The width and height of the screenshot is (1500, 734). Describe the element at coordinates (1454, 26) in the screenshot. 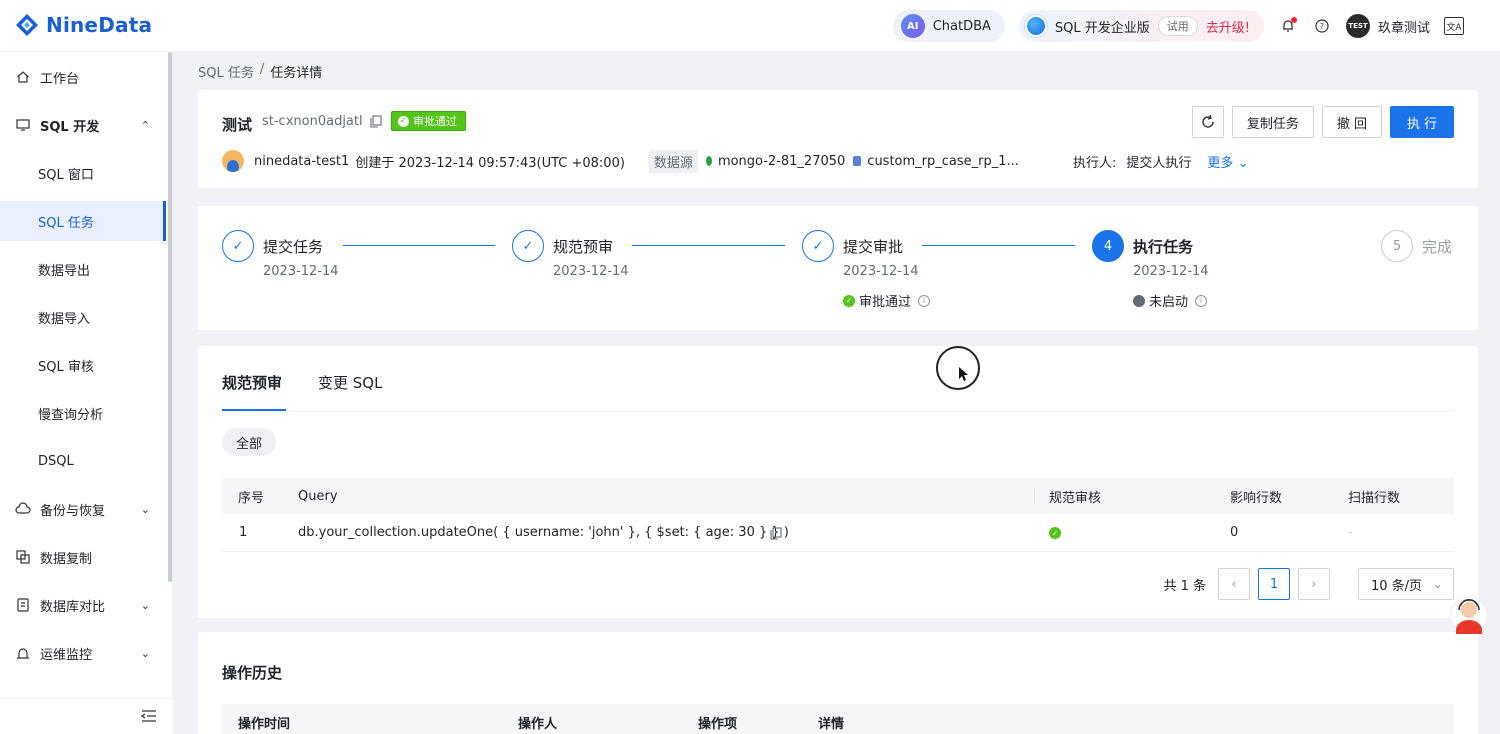

I see `language-switch-icon: 文A` at that location.